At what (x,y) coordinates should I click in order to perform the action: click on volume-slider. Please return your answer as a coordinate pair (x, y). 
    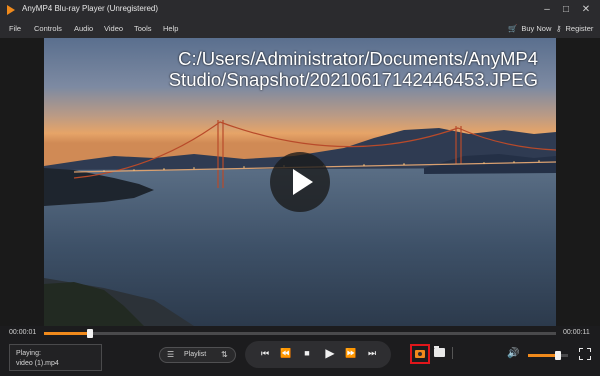
    Looking at the image, I should click on (548, 355).